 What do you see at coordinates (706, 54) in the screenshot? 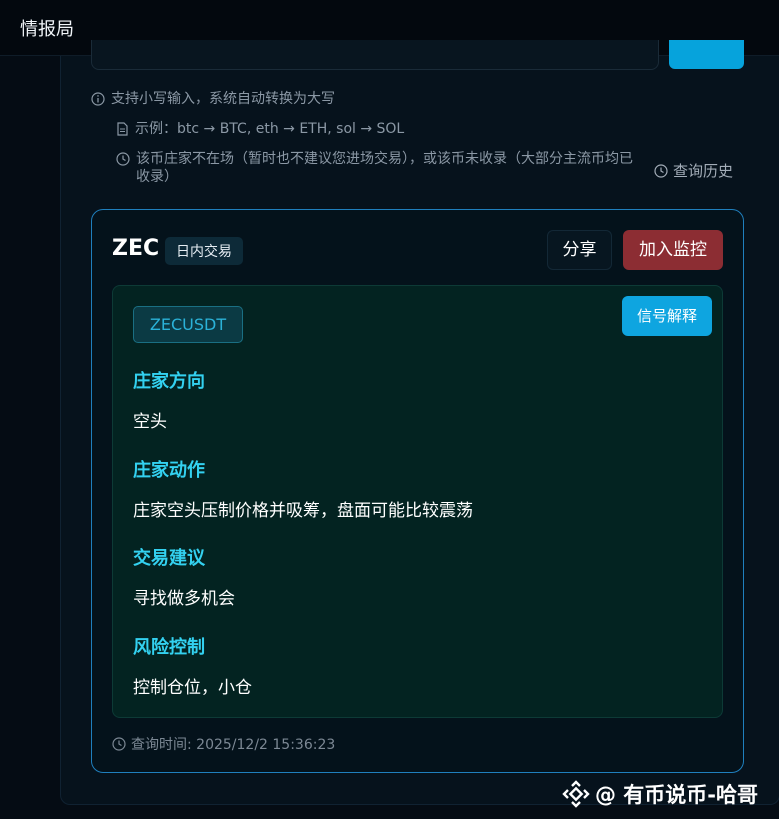
I see `search-button` at bounding box center [706, 54].